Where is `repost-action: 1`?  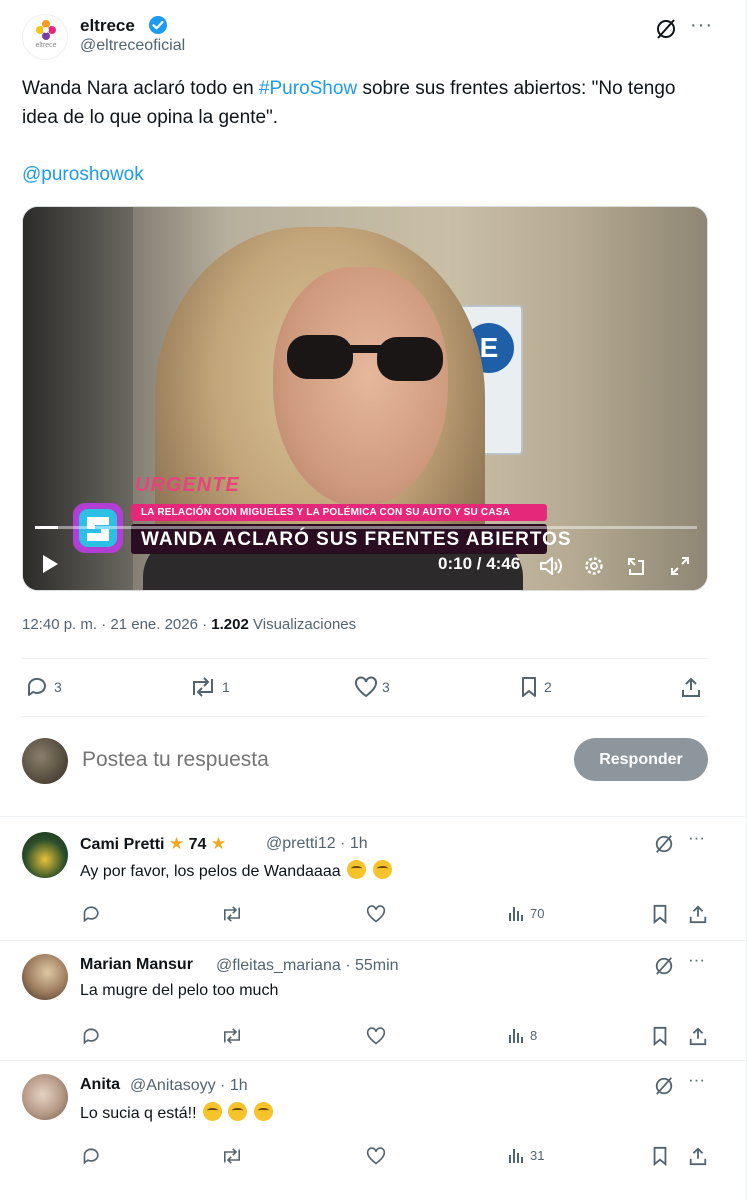 repost-action: 1 is located at coordinates (209, 687).